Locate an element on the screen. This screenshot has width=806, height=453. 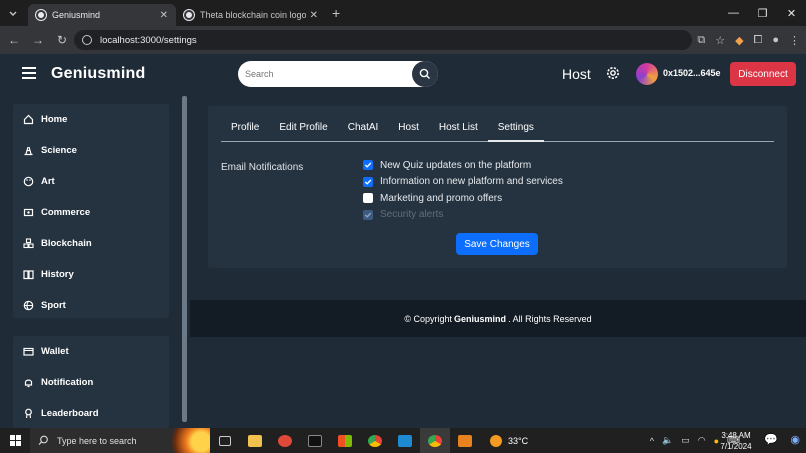
tab-settings: Settings is located at coordinates (515, 129).